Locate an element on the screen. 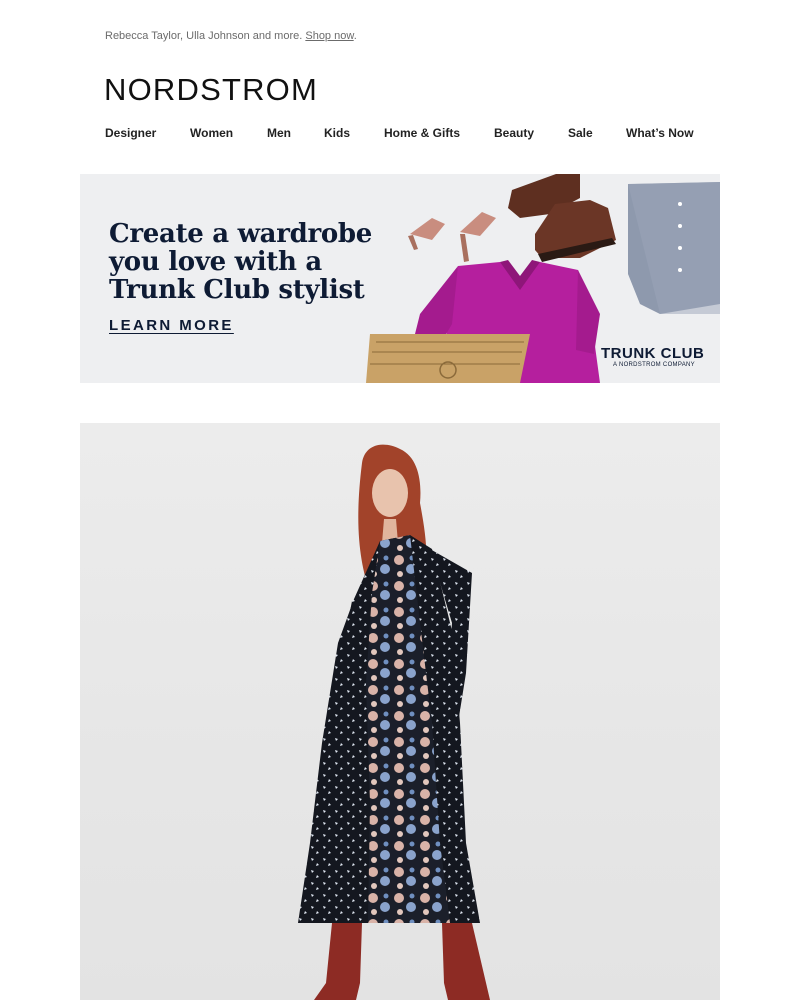 This screenshot has width=800, height=1000. trunk-club-box-image is located at coordinates (448, 358).